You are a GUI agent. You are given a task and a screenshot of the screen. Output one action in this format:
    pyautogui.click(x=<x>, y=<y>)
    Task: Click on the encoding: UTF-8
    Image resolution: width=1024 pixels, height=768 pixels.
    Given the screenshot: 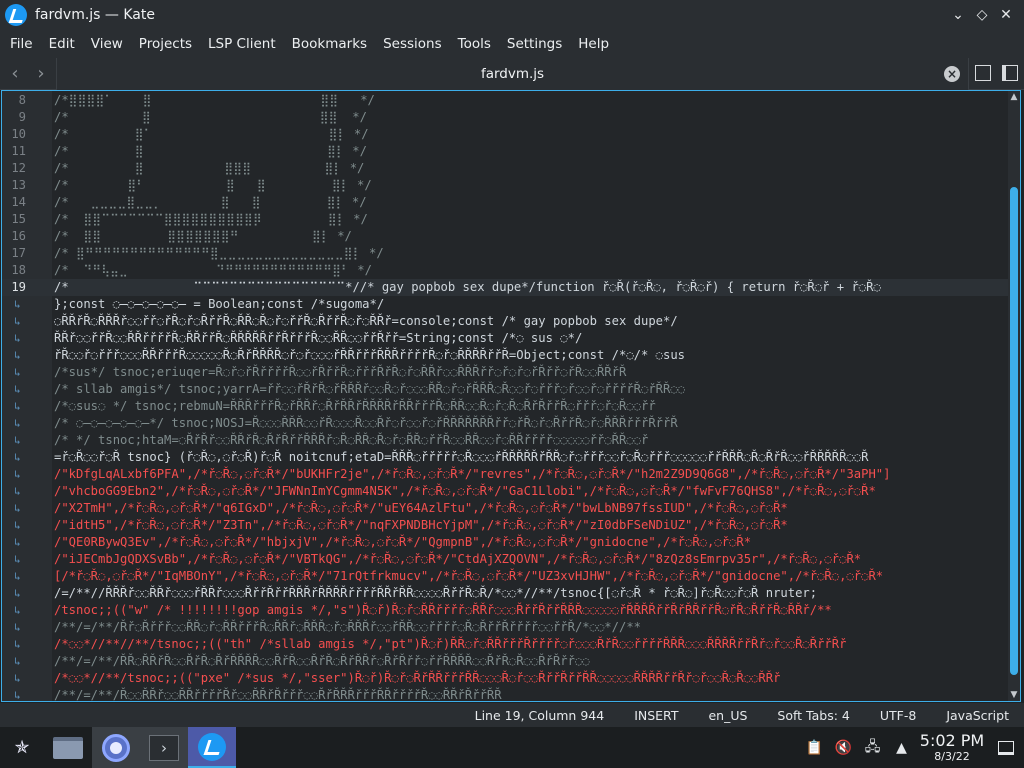 What is the action you would take?
    pyautogui.click(x=898, y=715)
    